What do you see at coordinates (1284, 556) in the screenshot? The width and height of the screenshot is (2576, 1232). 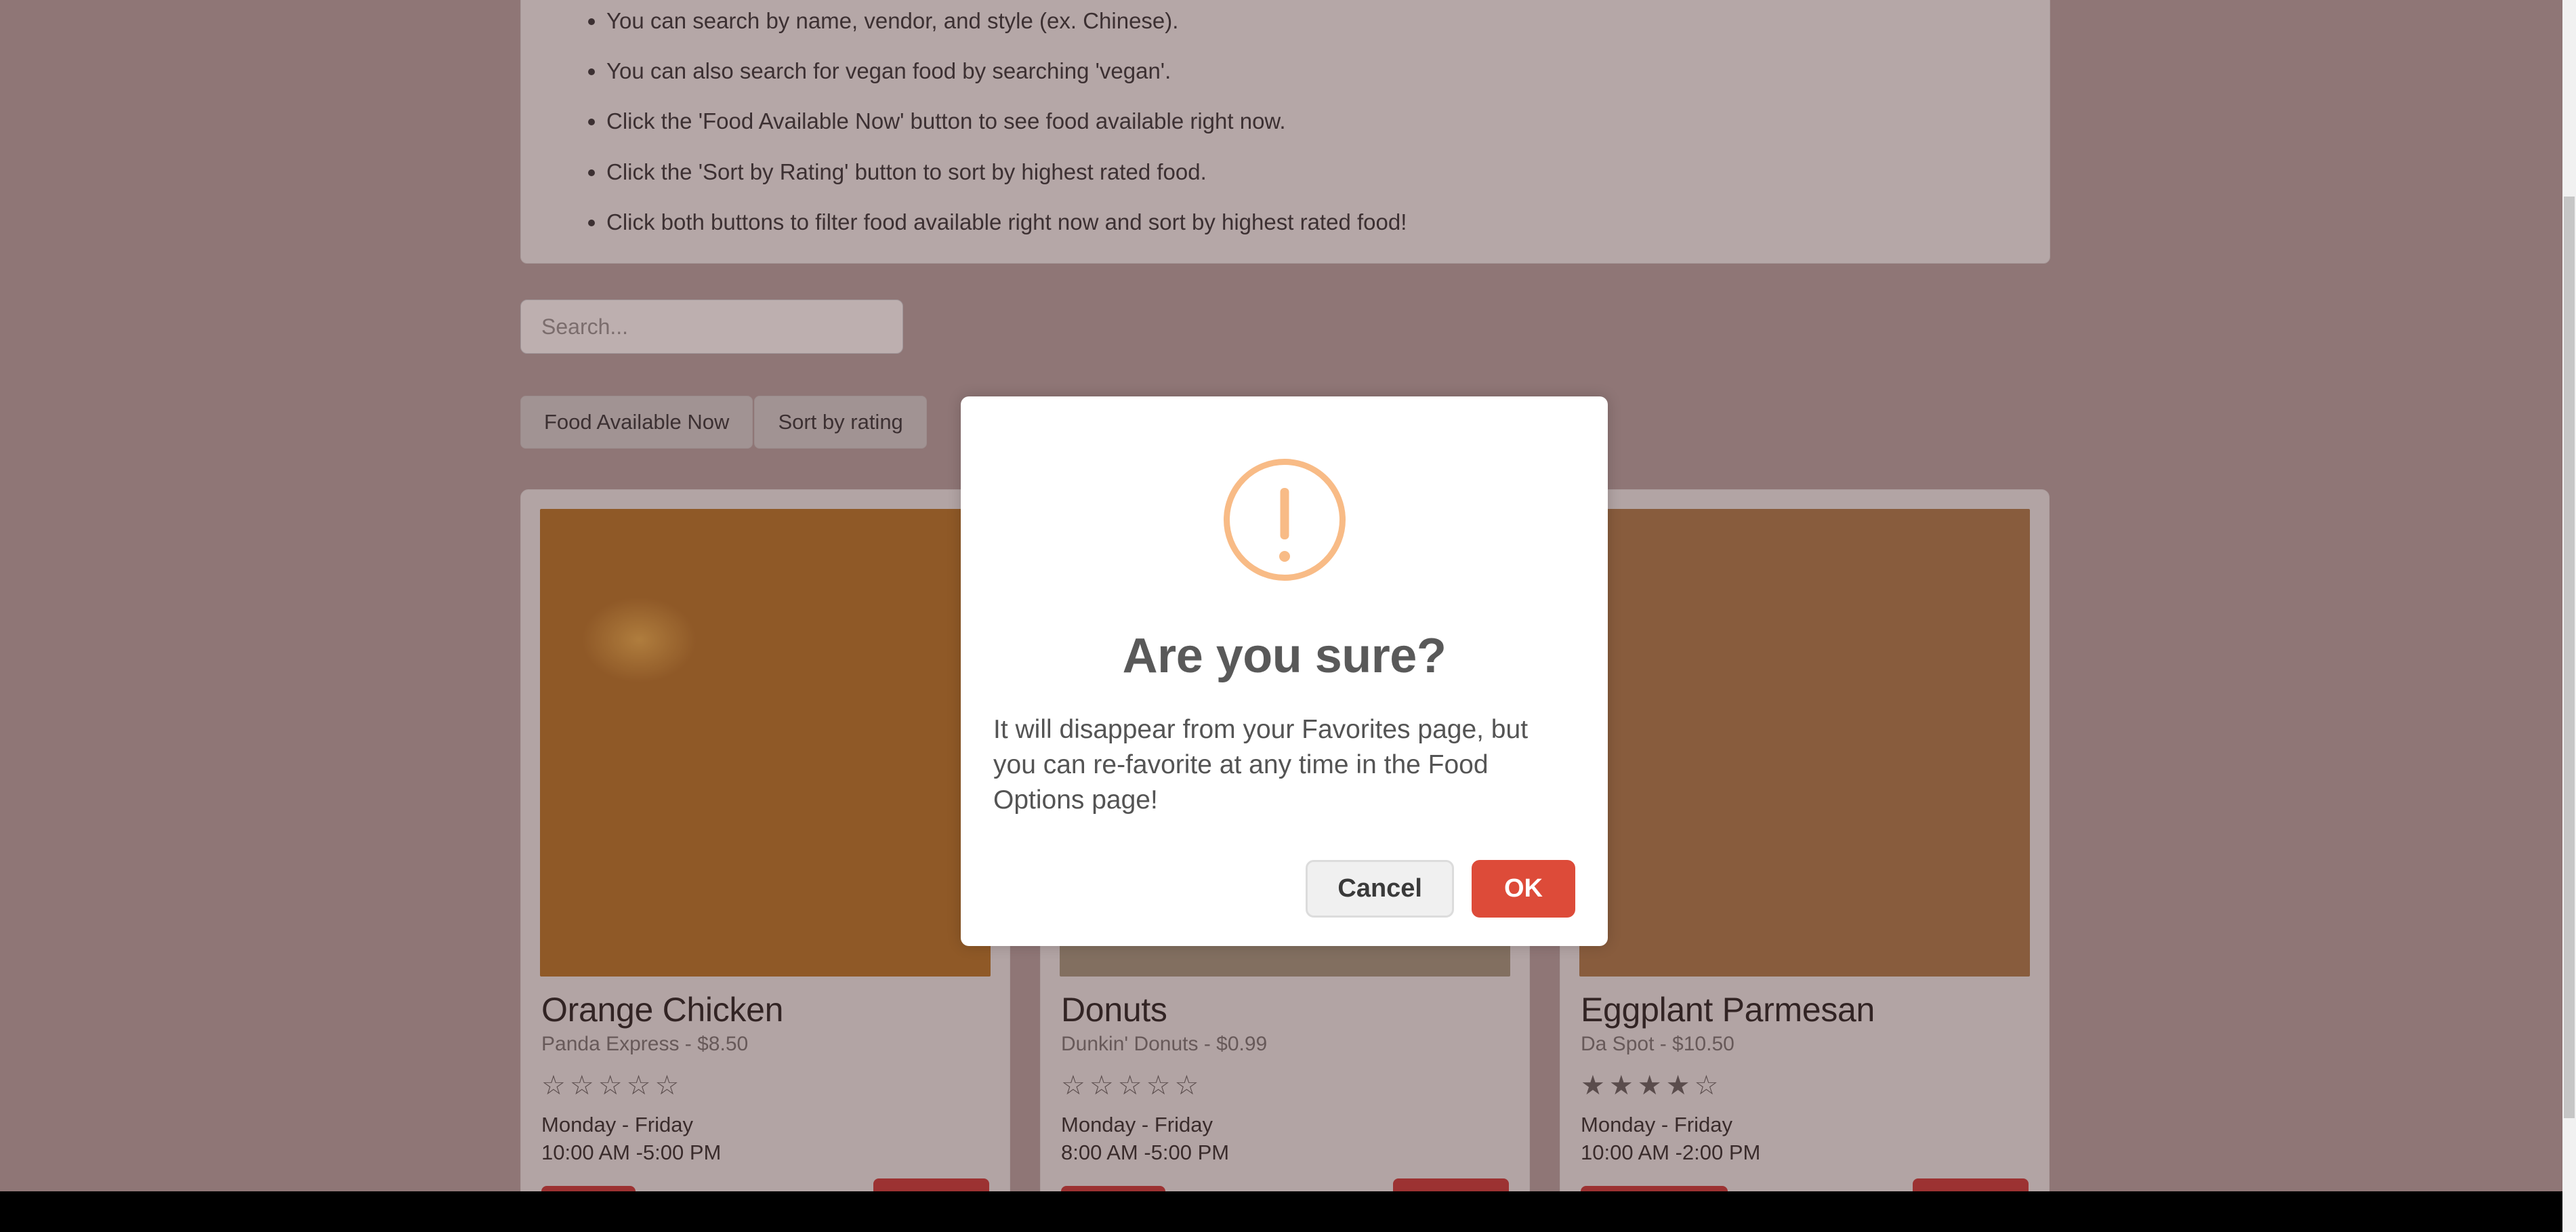 I see `warning-icon-dot` at bounding box center [1284, 556].